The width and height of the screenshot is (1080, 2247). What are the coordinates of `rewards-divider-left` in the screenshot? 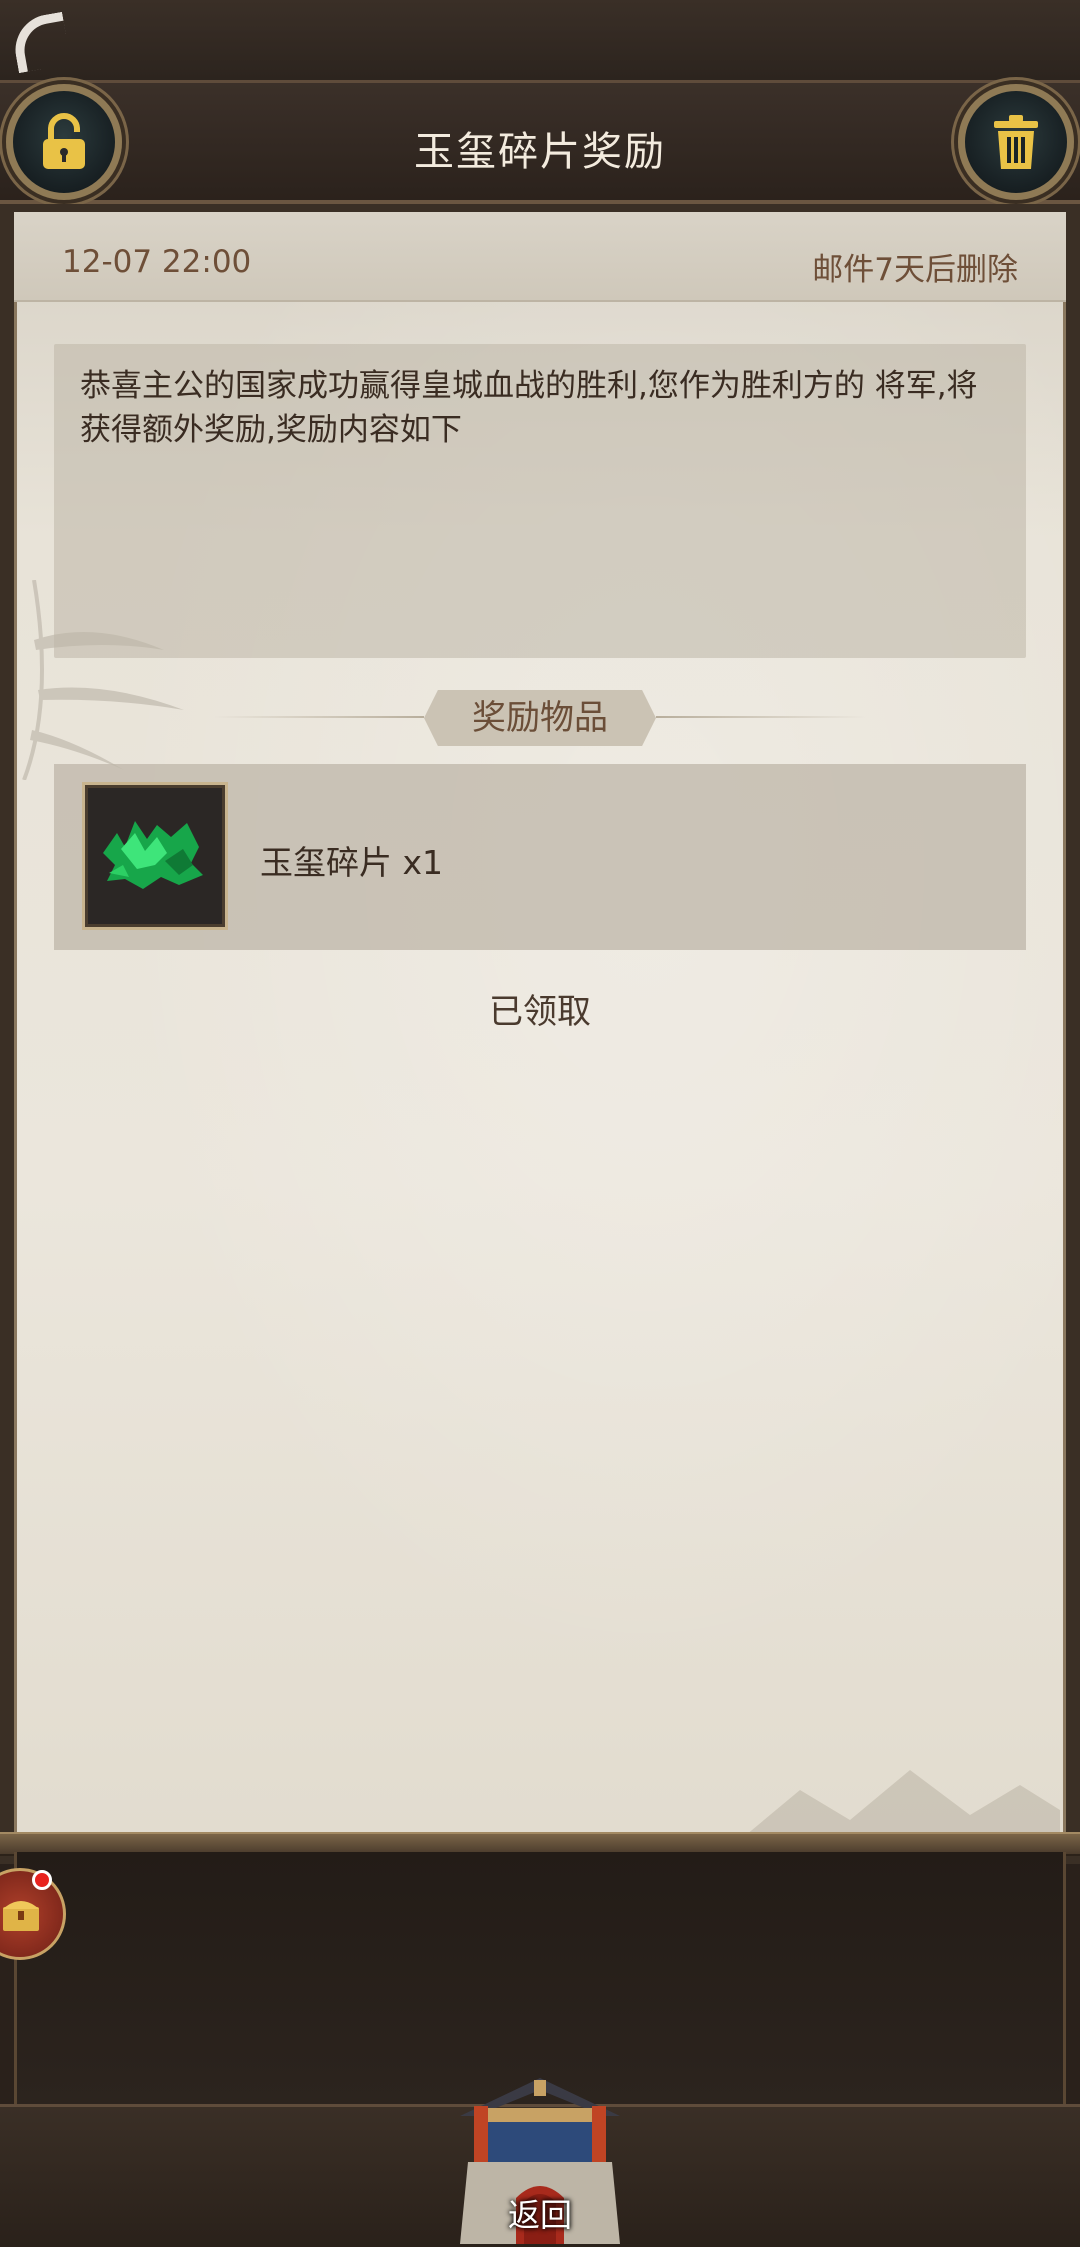 It's located at (319, 717).